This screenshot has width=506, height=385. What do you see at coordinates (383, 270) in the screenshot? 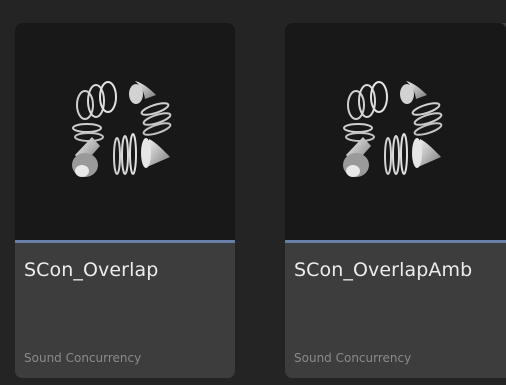
I see `asset-name: SCon_OverlapAmb` at bounding box center [383, 270].